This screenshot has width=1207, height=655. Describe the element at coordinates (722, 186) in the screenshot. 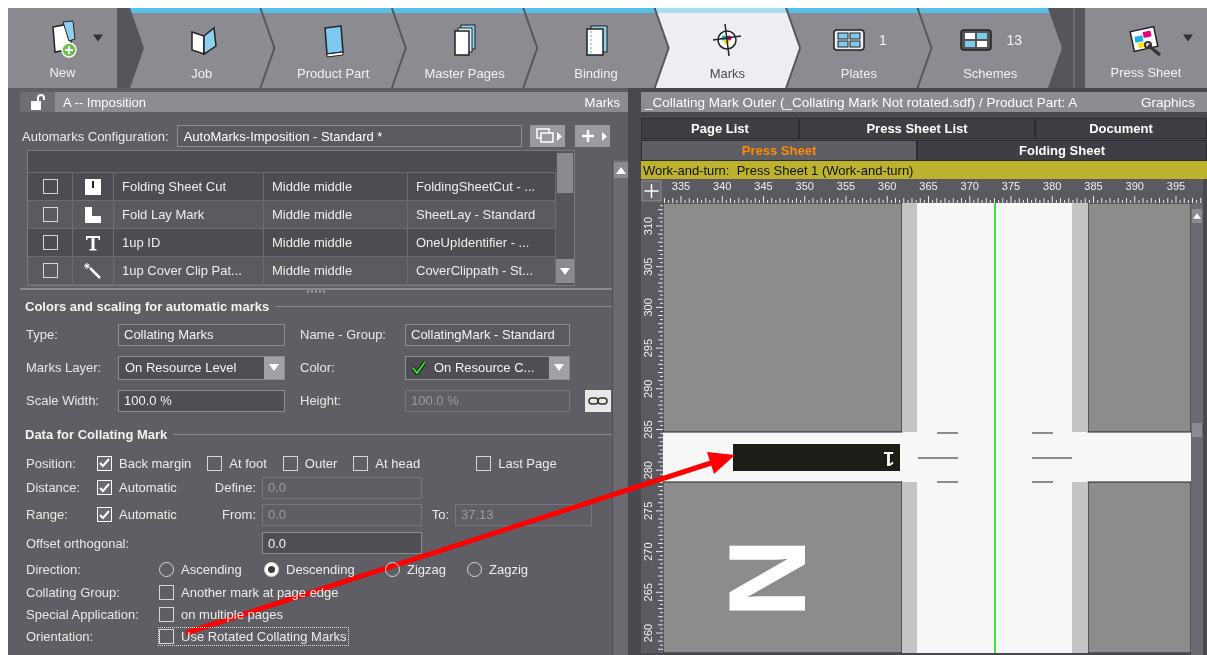

I see `ruler-label: 340` at that location.